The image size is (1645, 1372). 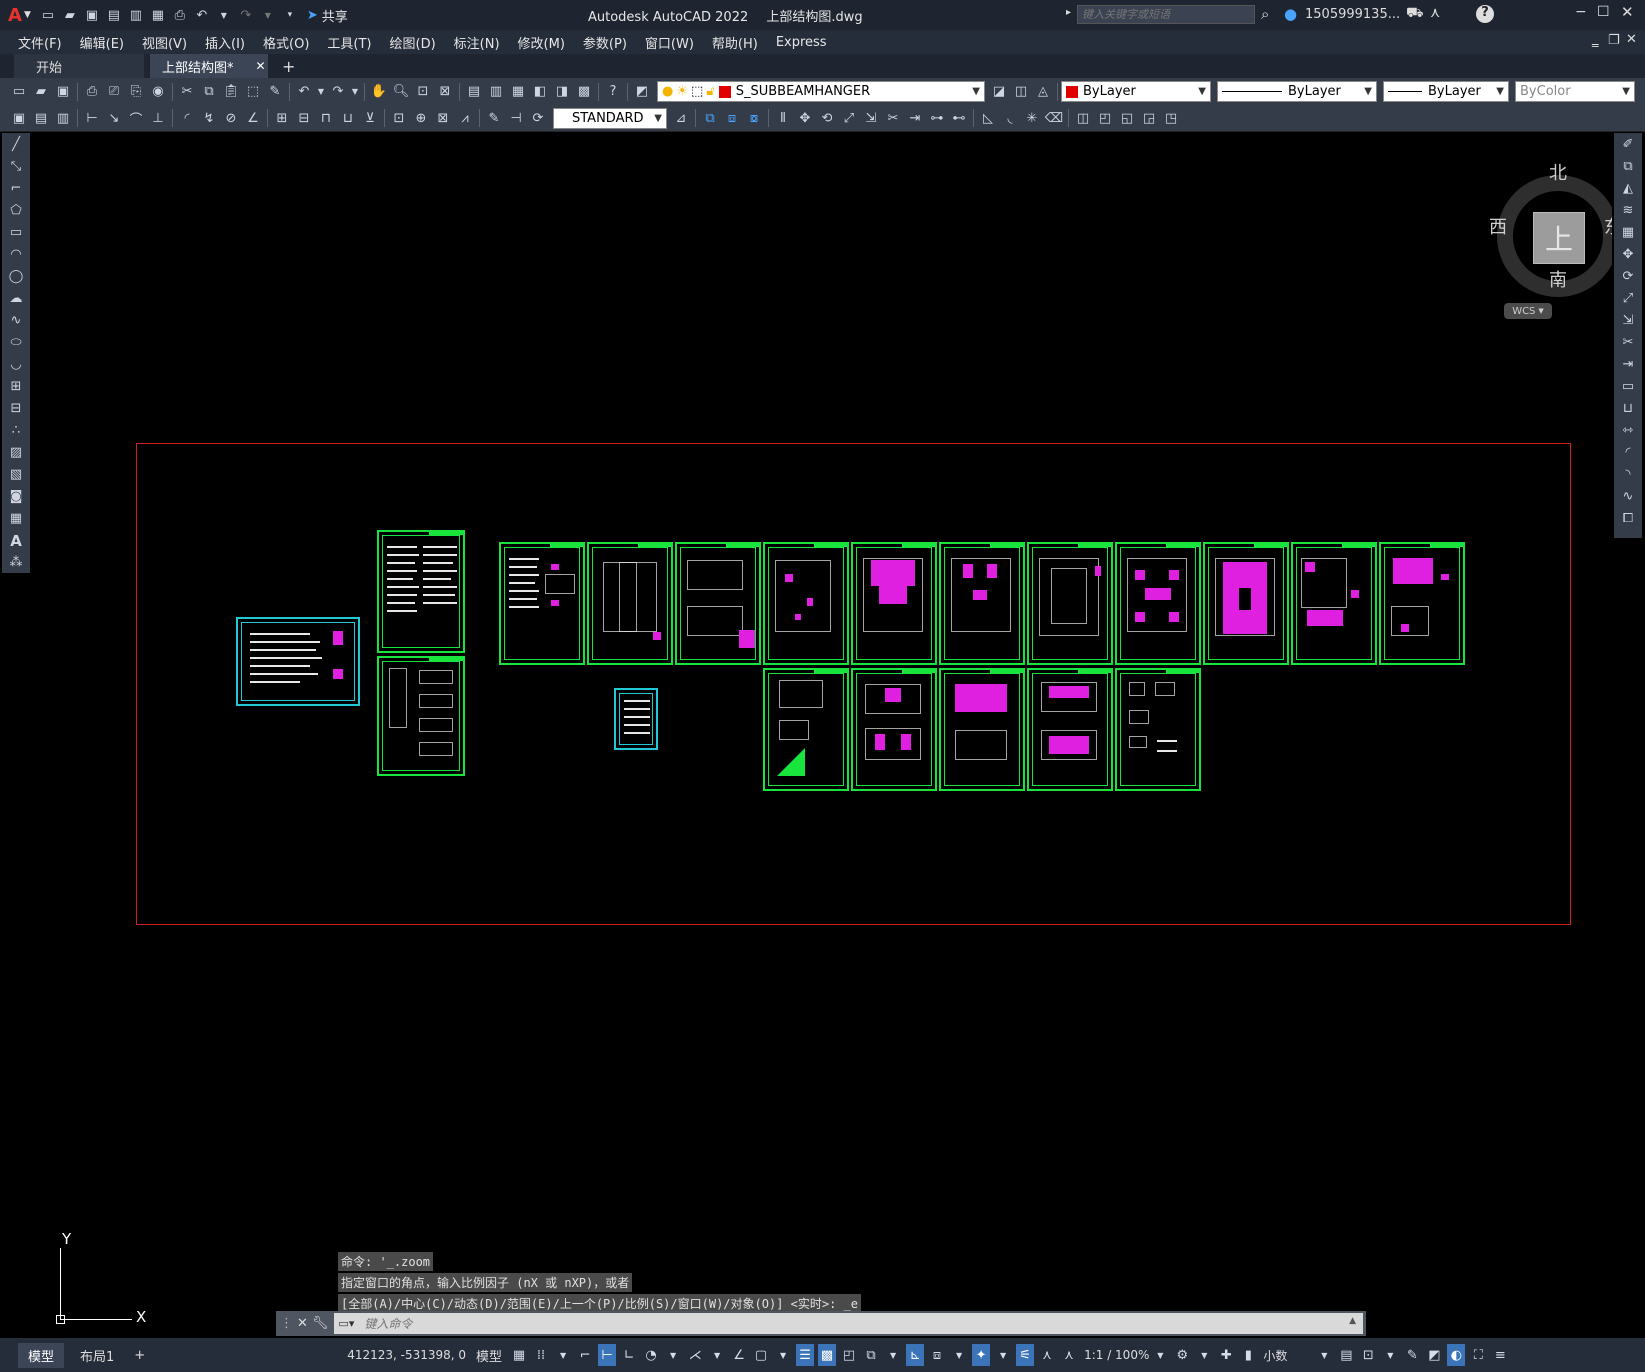 I want to click on menu-help: 帮助(H), so click(x=735, y=42).